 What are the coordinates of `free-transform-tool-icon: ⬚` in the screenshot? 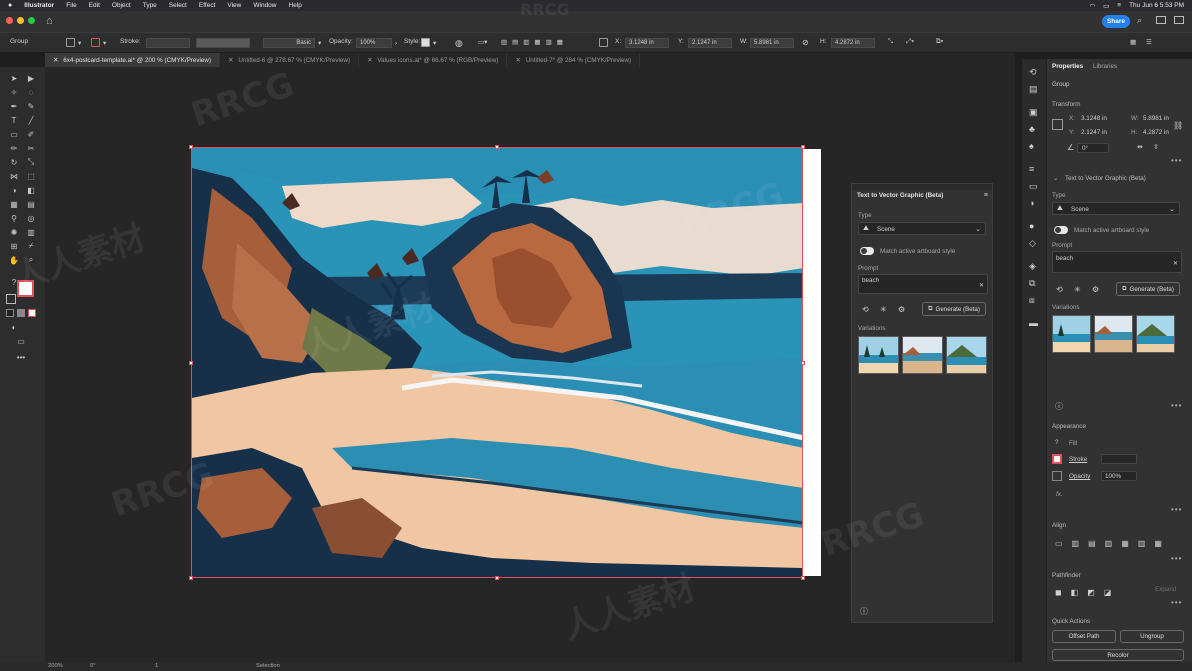 It's located at (31, 176).